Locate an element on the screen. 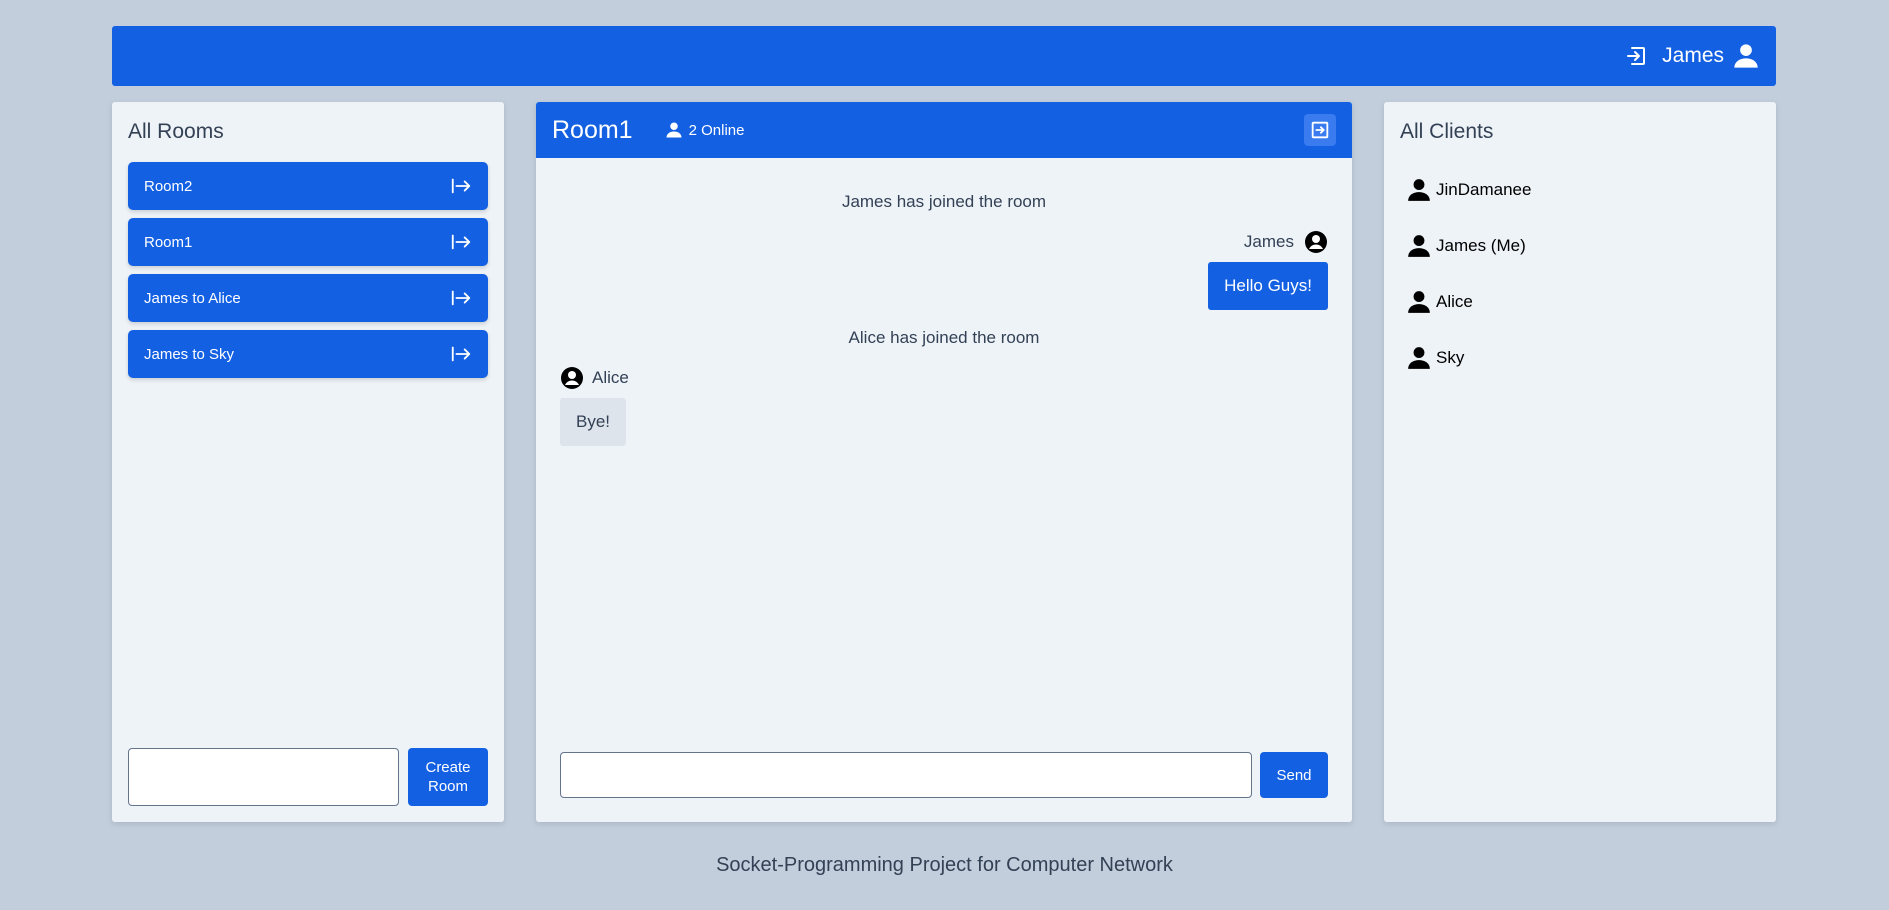 The height and width of the screenshot is (910, 1889). client-item: Alice is located at coordinates (1468, 302).